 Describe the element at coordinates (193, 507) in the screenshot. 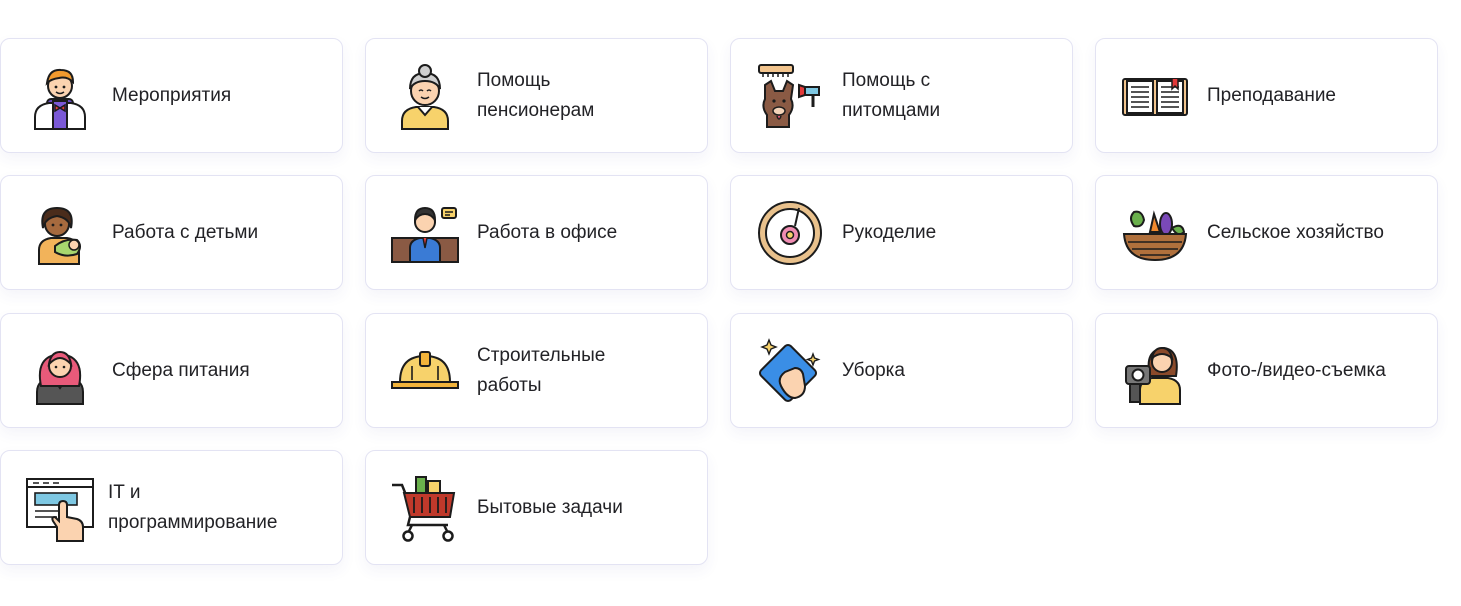

I see `category-label: IT и программирование` at that location.